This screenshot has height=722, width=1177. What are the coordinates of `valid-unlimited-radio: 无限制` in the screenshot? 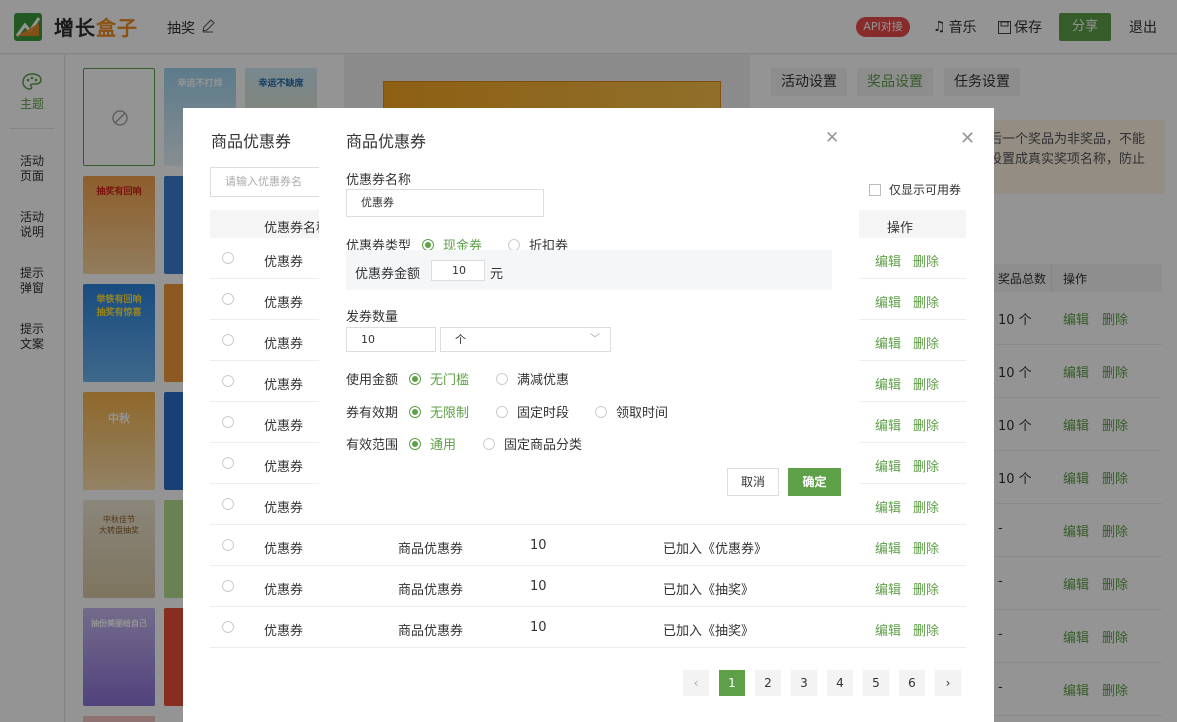 It's located at (439, 411).